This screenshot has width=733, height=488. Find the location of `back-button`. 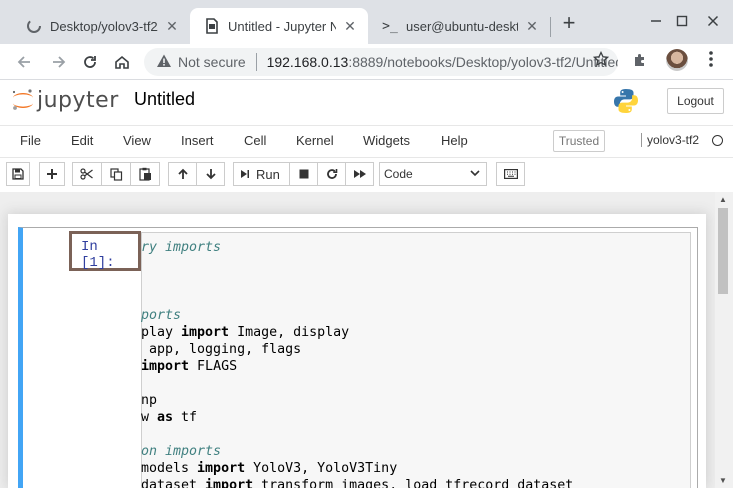

back-button is located at coordinates (24, 62).